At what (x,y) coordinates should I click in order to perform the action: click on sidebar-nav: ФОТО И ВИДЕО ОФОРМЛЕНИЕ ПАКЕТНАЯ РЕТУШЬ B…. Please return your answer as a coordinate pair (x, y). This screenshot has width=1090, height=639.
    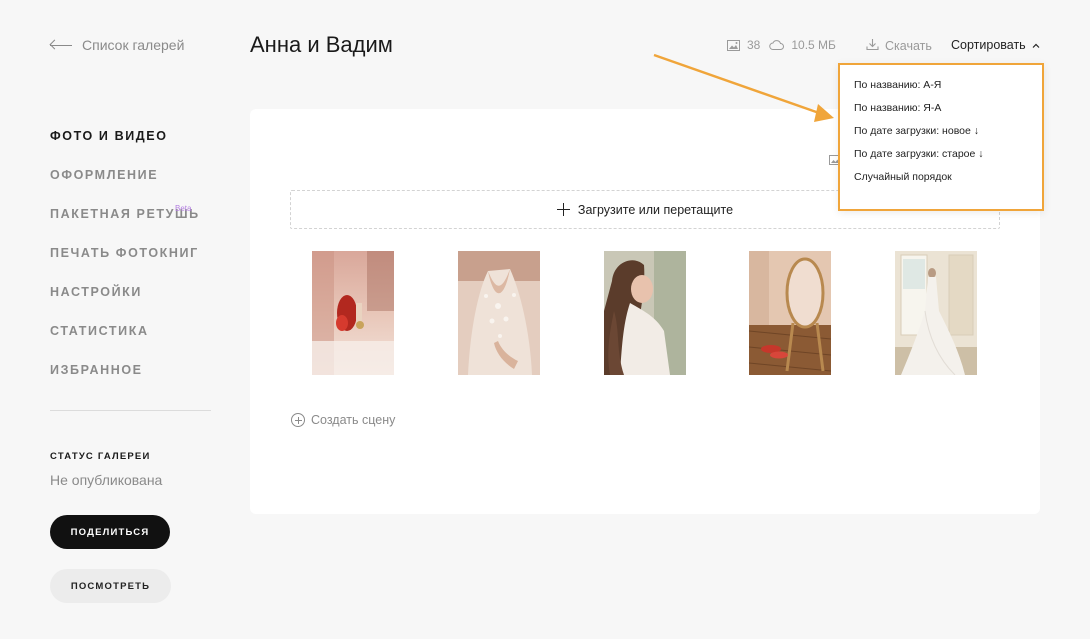
    Looking at the image, I should click on (135, 265).